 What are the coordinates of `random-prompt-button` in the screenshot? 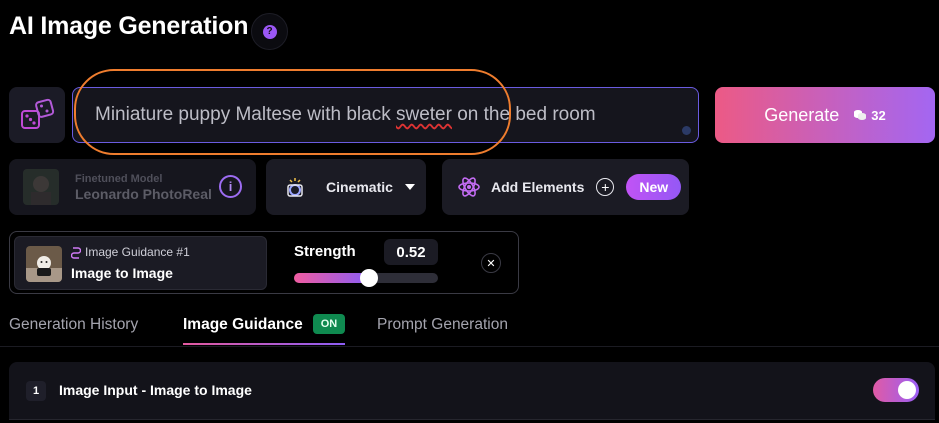 It's located at (37, 115).